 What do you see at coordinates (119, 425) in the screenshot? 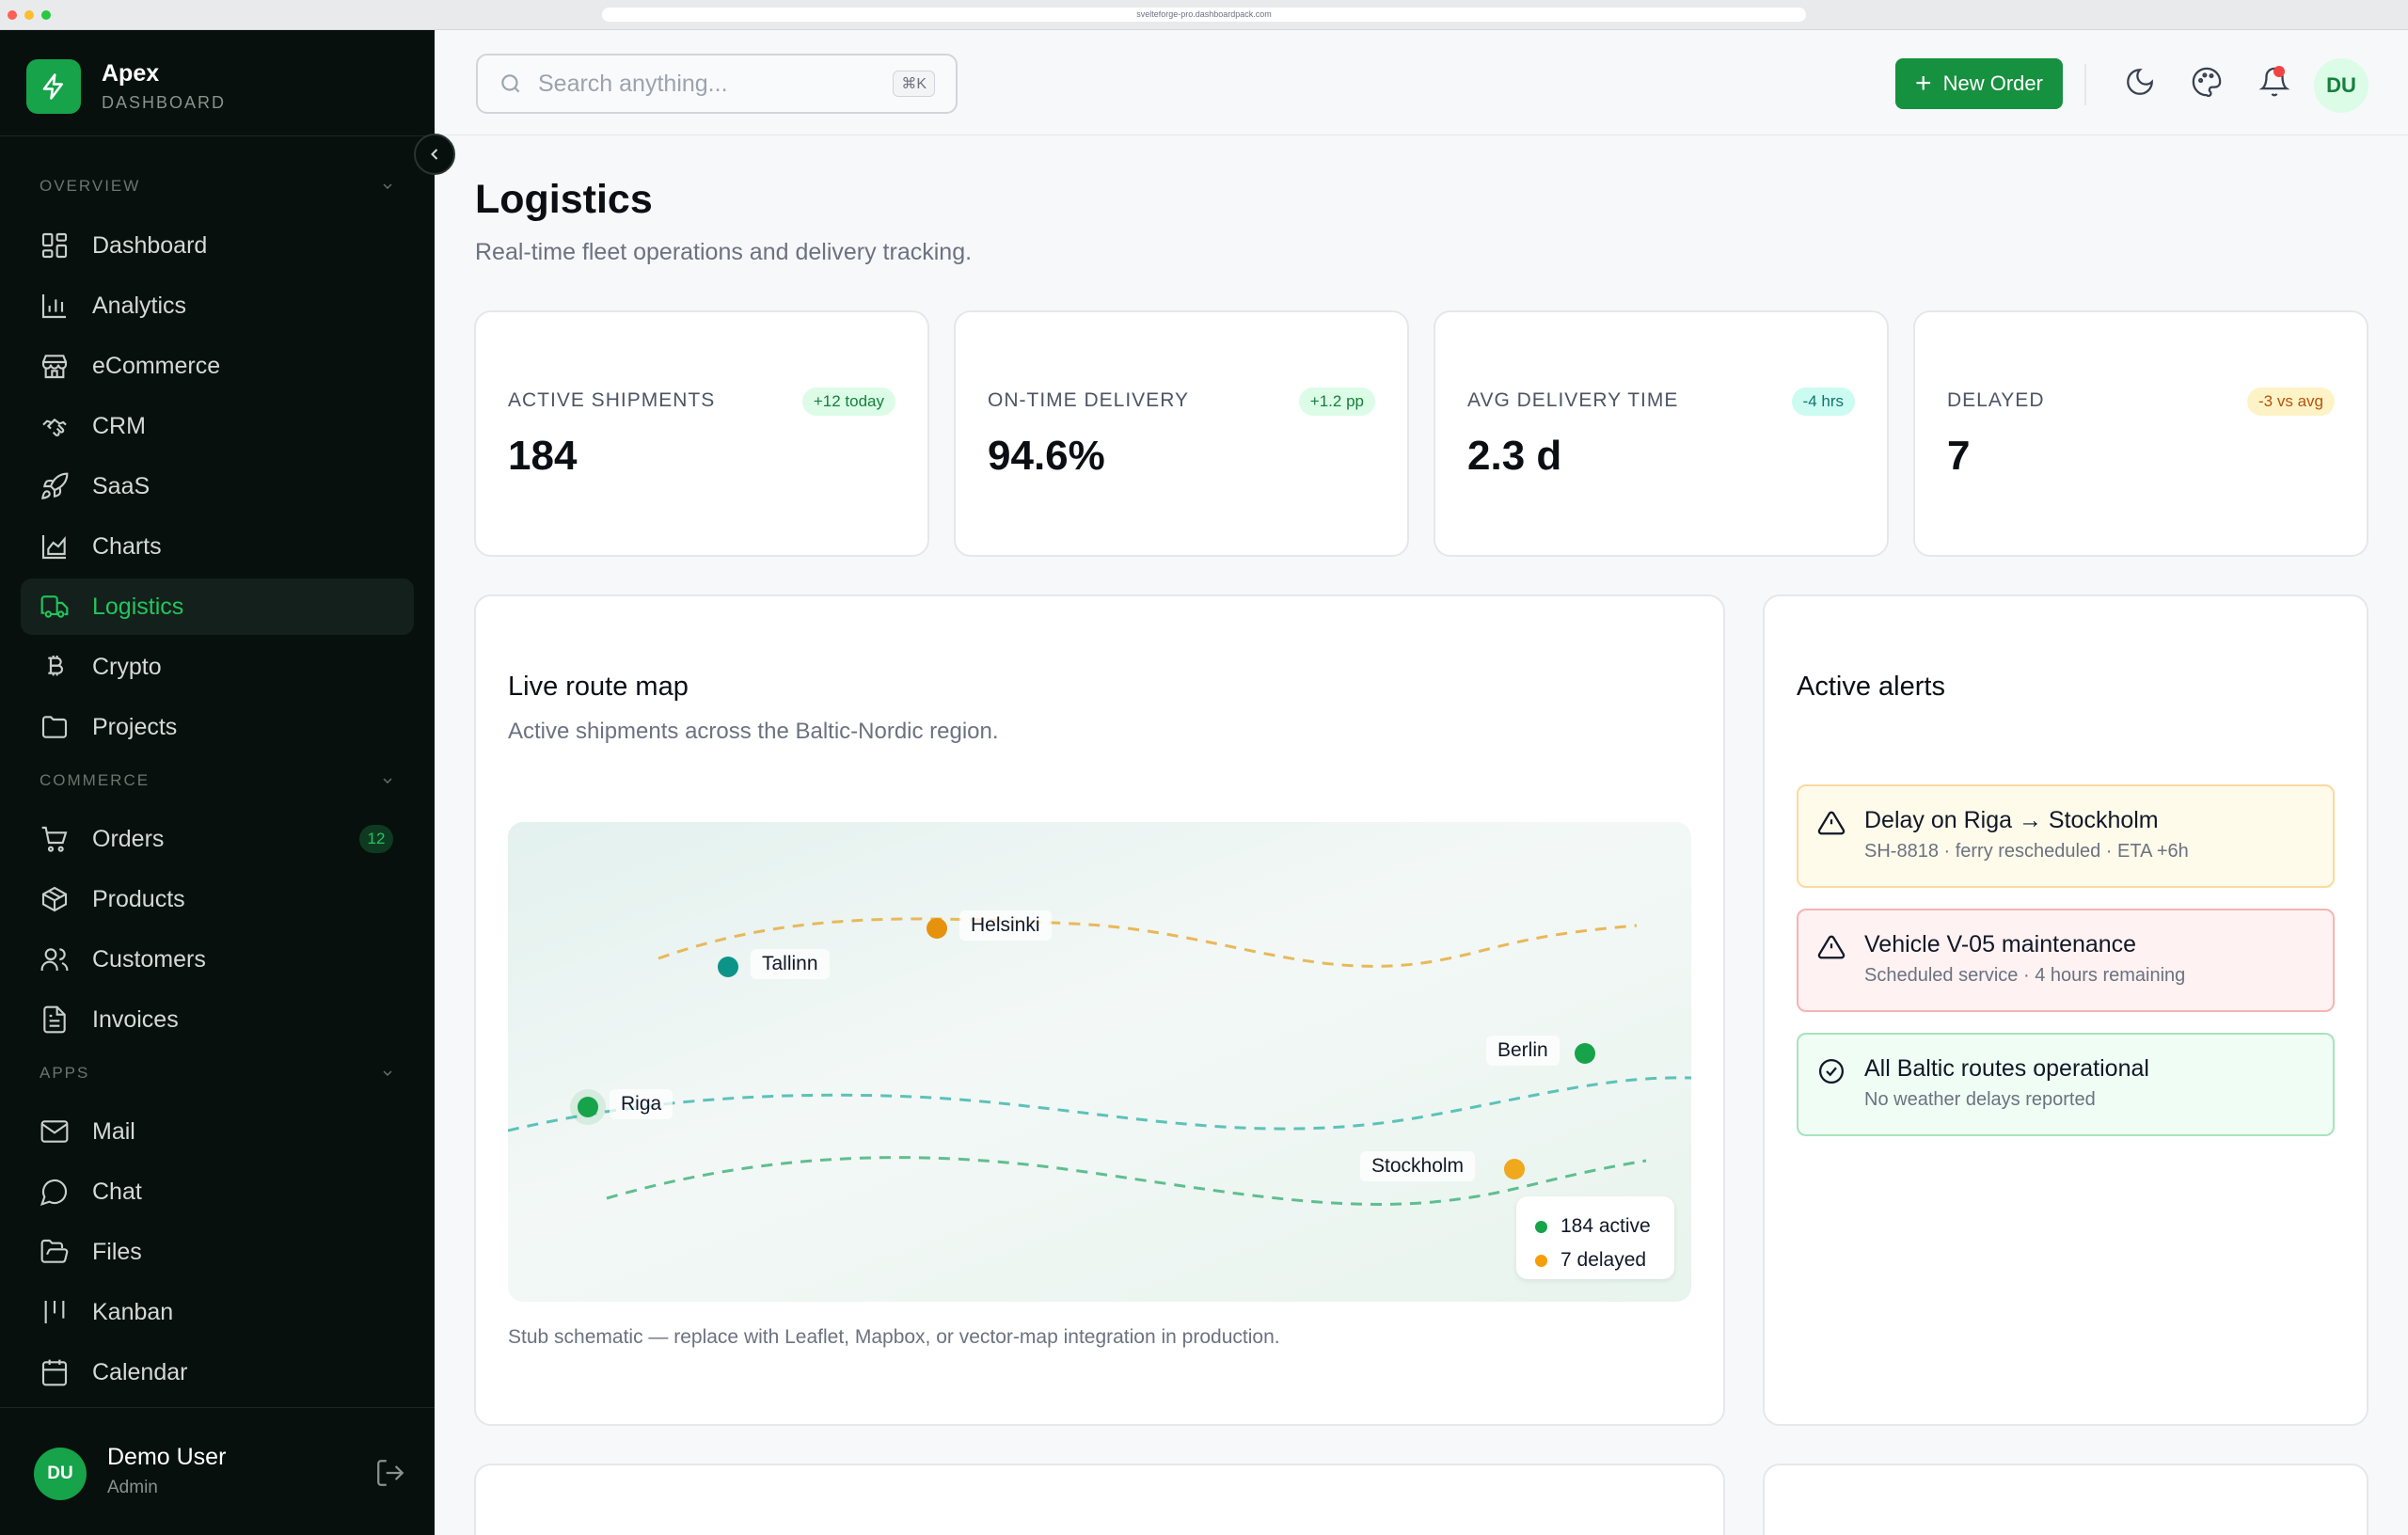
I see `sidebar-item-label: CRM` at bounding box center [119, 425].